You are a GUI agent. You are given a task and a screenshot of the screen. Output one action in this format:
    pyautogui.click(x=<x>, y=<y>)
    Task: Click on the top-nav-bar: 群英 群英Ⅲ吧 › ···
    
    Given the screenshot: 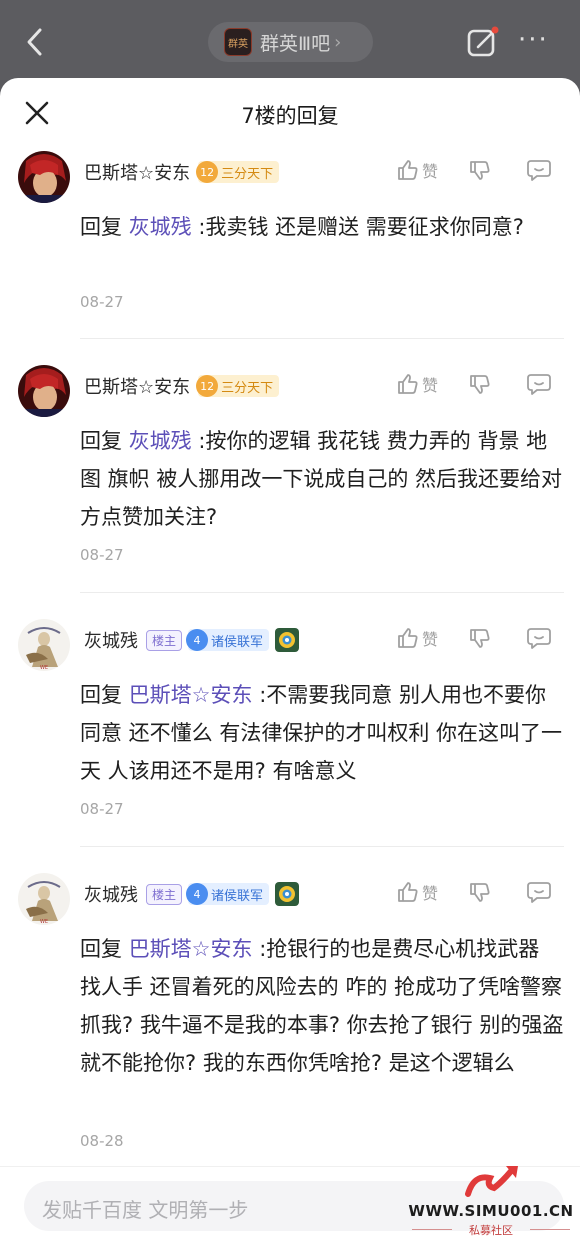 What is the action you would take?
    pyautogui.click(x=290, y=40)
    